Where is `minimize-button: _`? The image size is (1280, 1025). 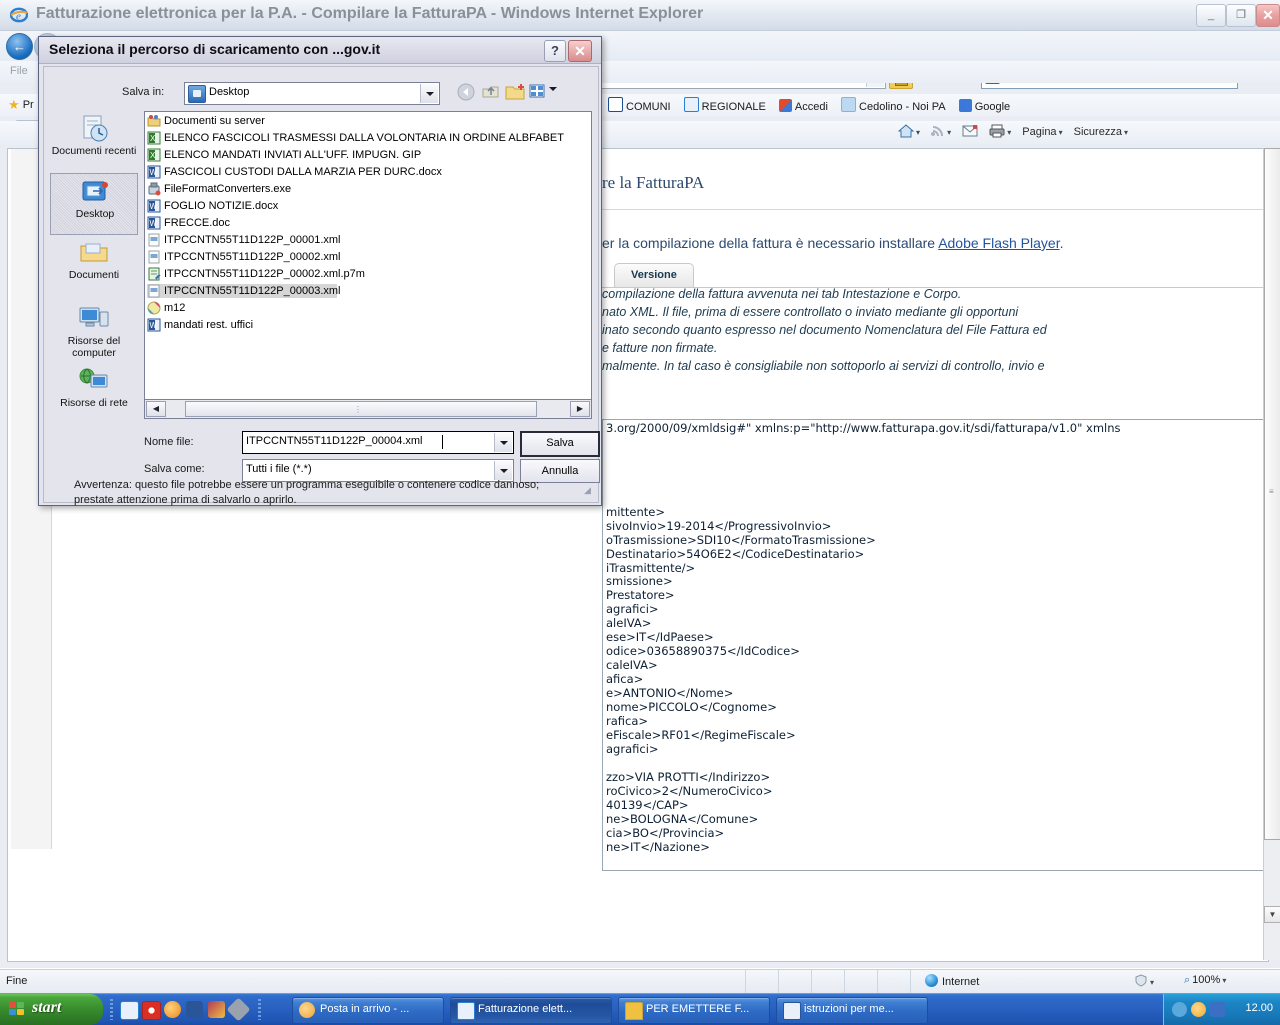
minimize-button: _ is located at coordinates (1211, 15).